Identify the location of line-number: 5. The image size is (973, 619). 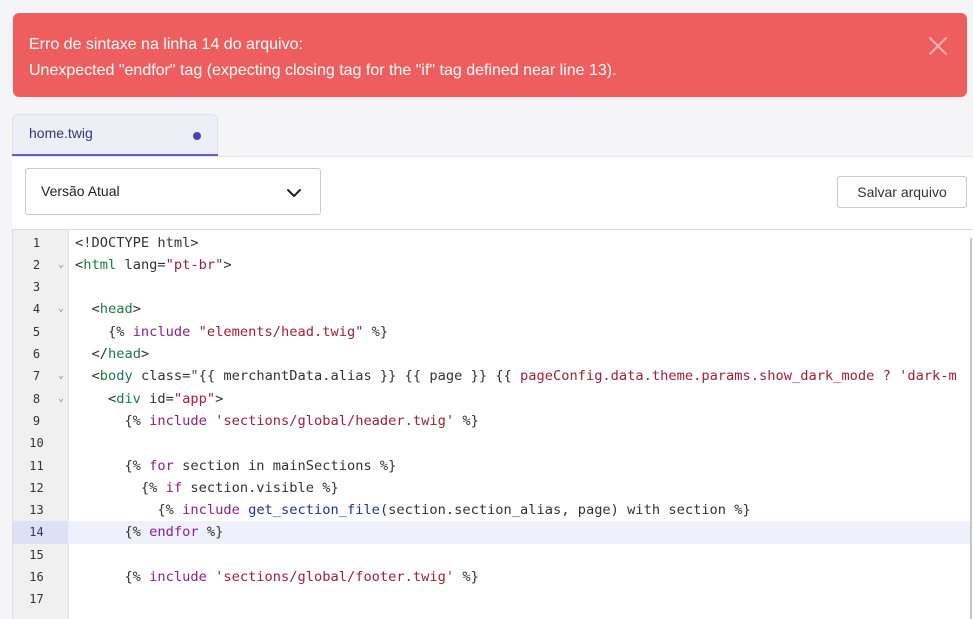
(36, 331).